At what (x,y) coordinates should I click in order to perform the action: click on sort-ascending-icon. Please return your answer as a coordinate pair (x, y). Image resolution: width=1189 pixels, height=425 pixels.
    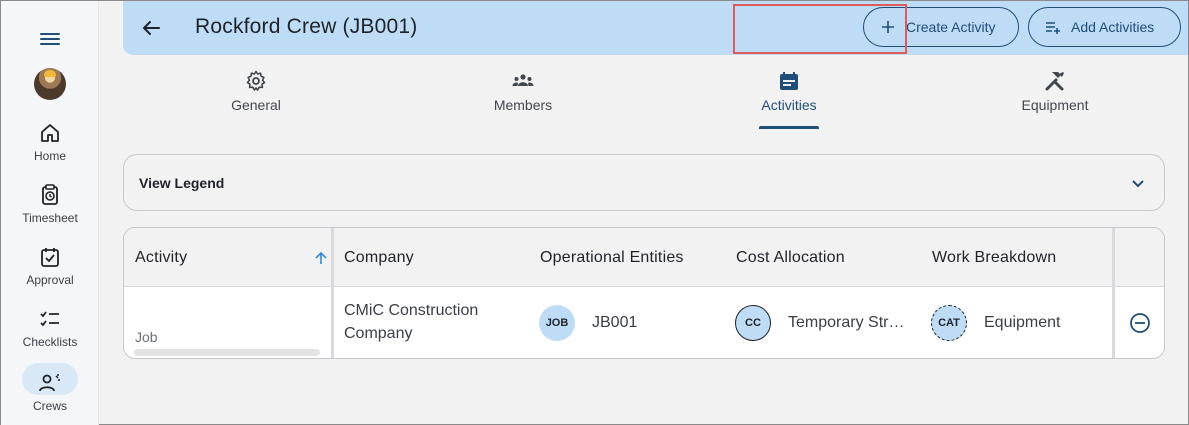
    Looking at the image, I should click on (321, 258).